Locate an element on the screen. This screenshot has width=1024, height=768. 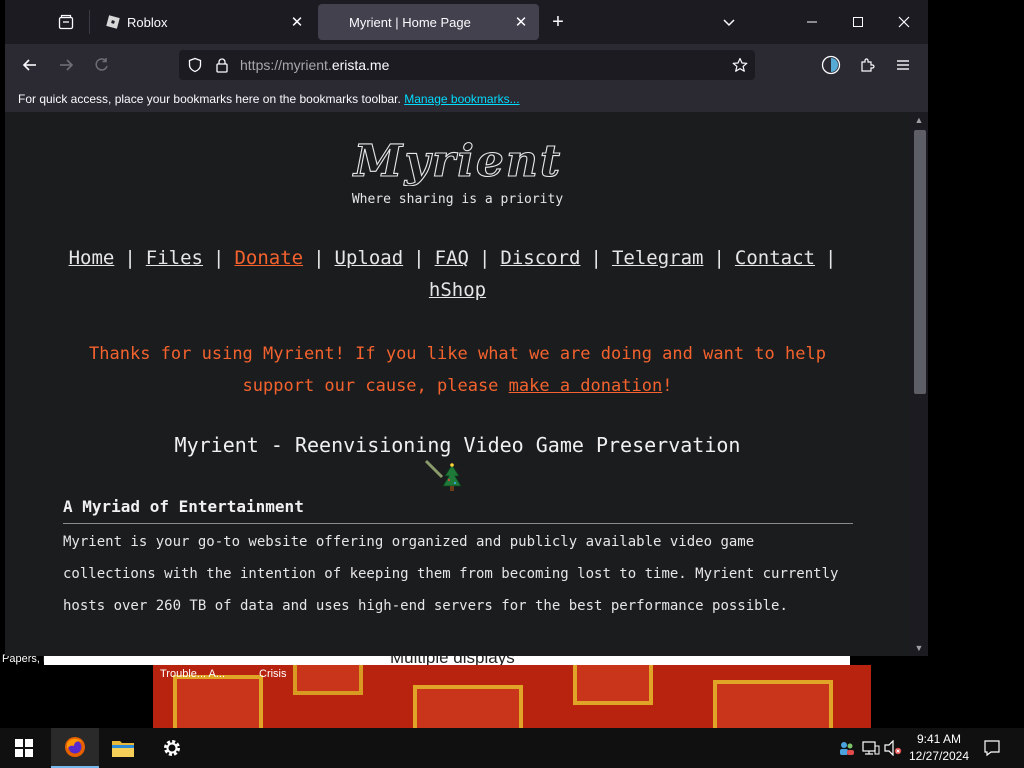
reload-icon is located at coordinates (101, 64).